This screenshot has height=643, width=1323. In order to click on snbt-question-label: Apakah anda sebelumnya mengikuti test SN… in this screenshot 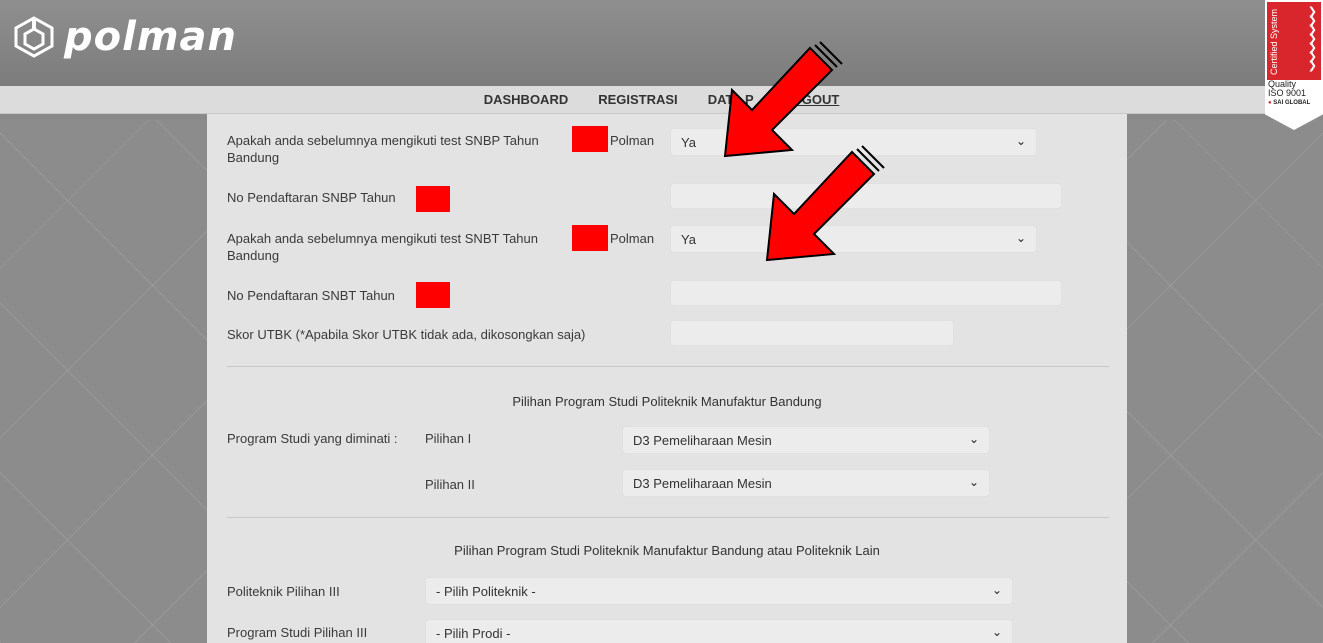, I will do `click(382, 238)`.